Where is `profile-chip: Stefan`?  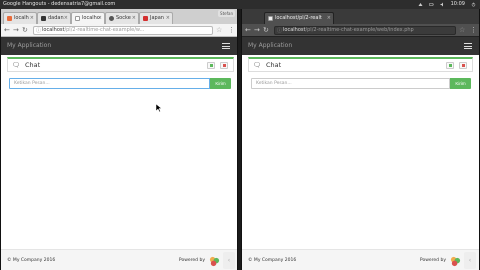
profile-chip: Stefan is located at coordinates (226, 13).